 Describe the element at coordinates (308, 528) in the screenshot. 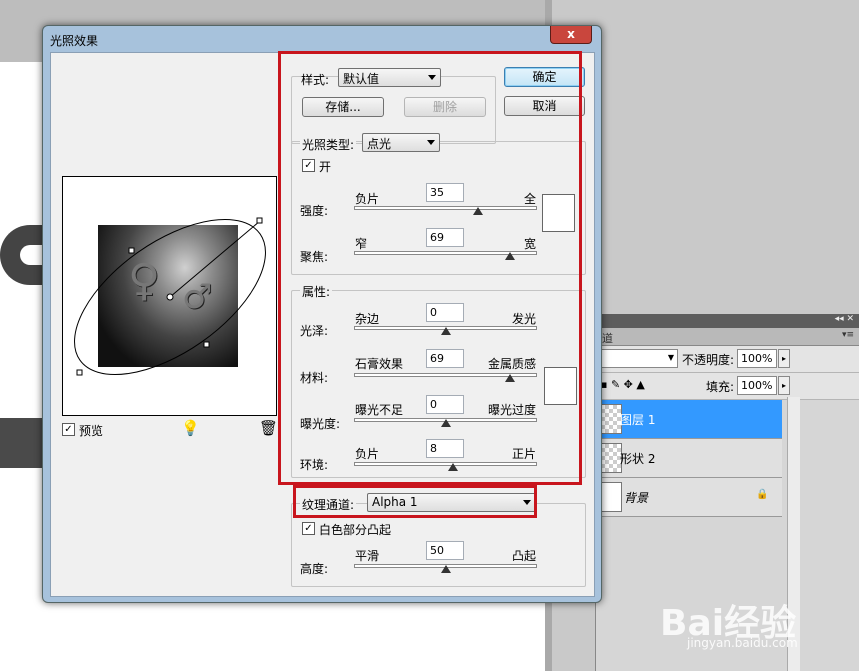

I see `white-high-checkbox: ✓` at that location.